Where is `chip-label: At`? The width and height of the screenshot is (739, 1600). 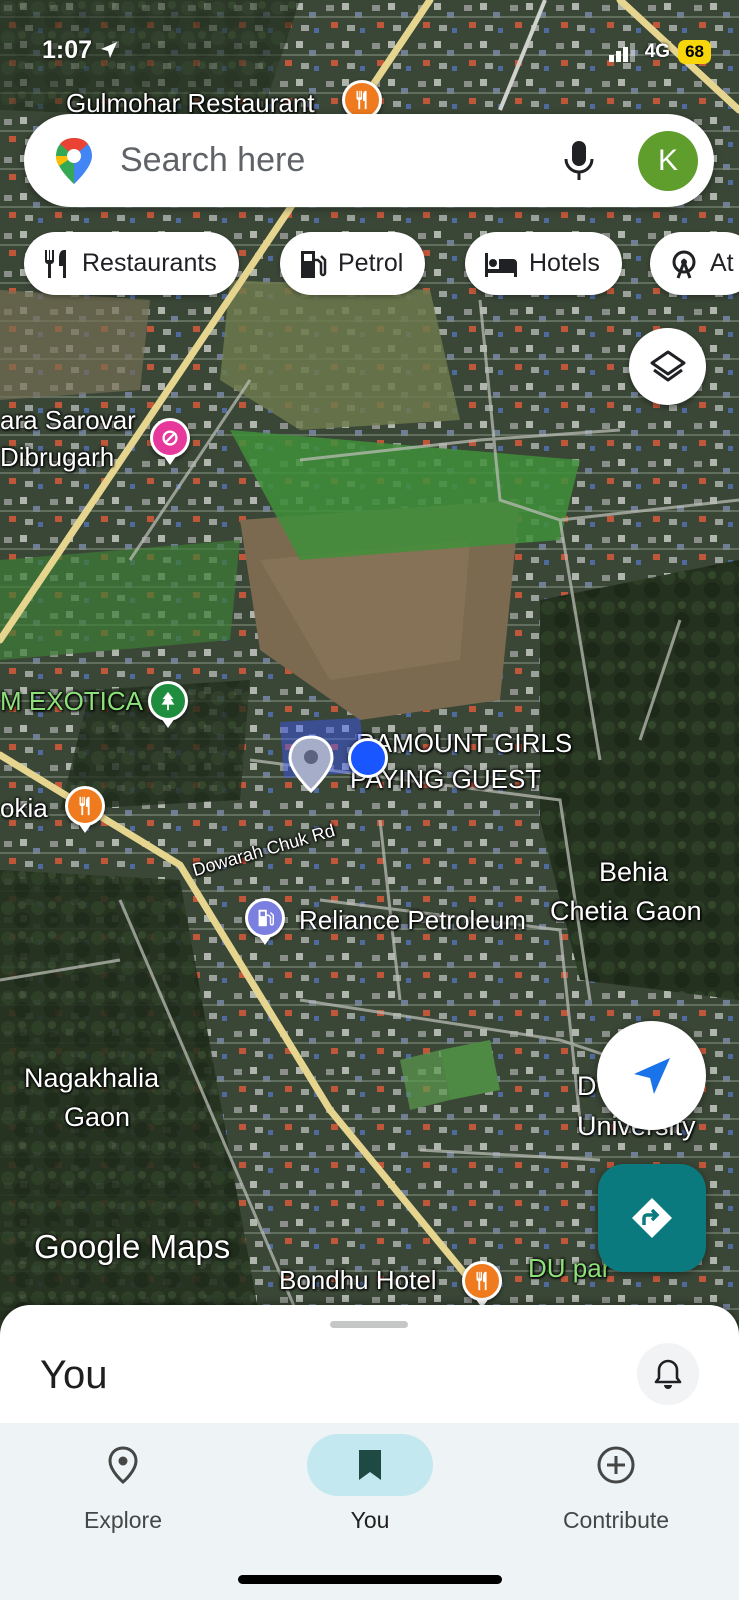
chip-label: At is located at coordinates (722, 263).